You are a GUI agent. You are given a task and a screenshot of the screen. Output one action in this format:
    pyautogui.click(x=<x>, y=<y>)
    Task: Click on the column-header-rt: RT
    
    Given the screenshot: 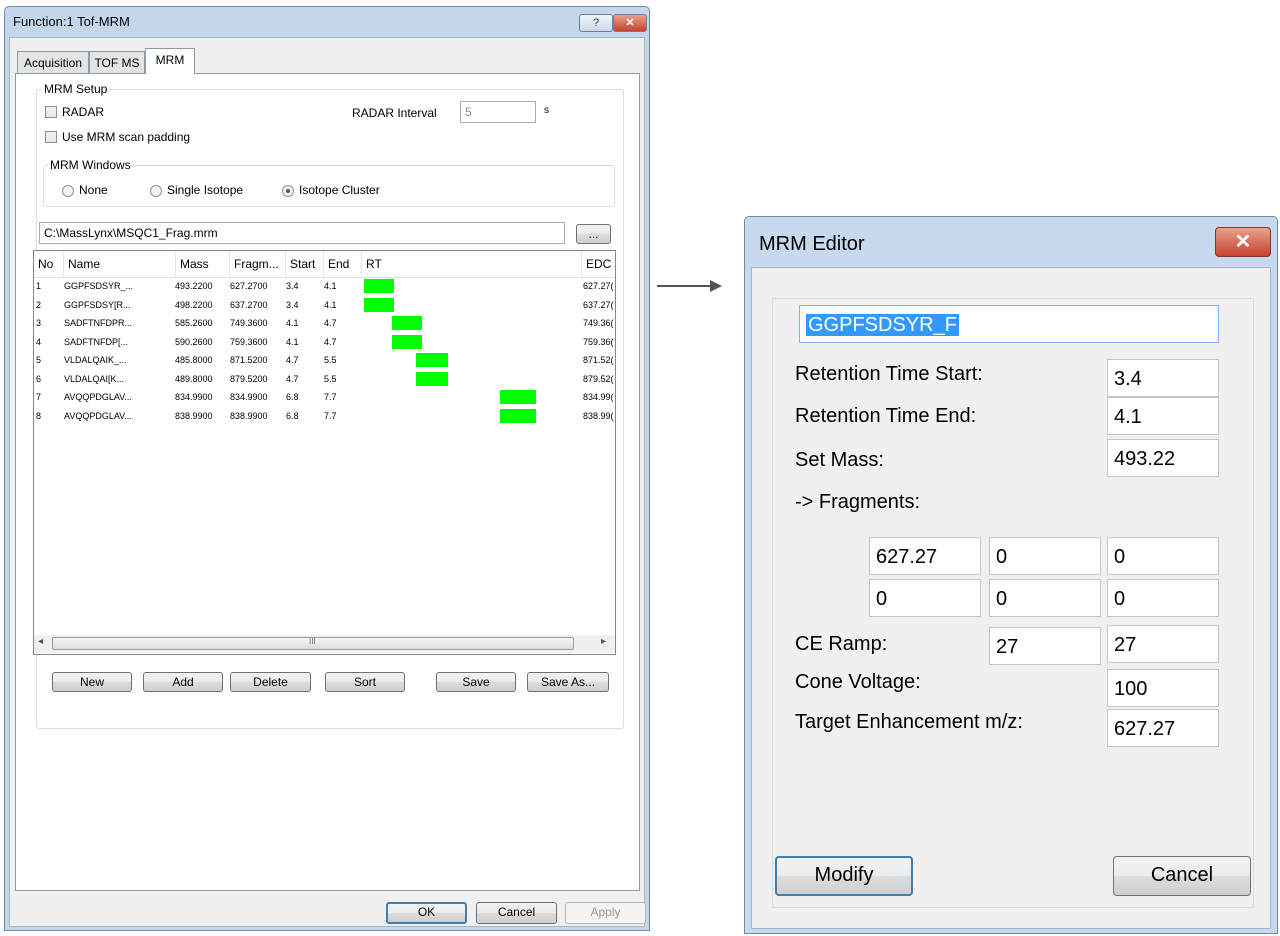 What is the action you would take?
    pyautogui.click(x=472, y=264)
    